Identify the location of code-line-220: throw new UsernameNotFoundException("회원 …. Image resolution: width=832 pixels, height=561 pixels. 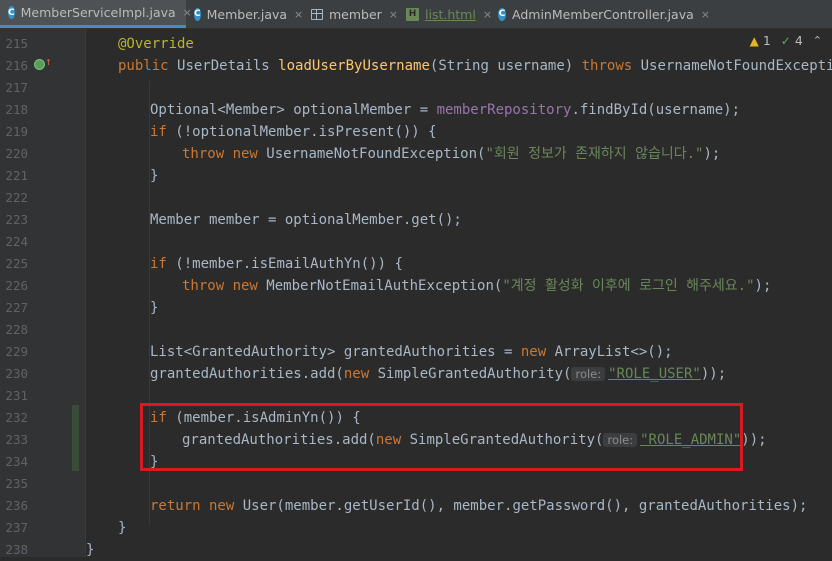
(451, 154).